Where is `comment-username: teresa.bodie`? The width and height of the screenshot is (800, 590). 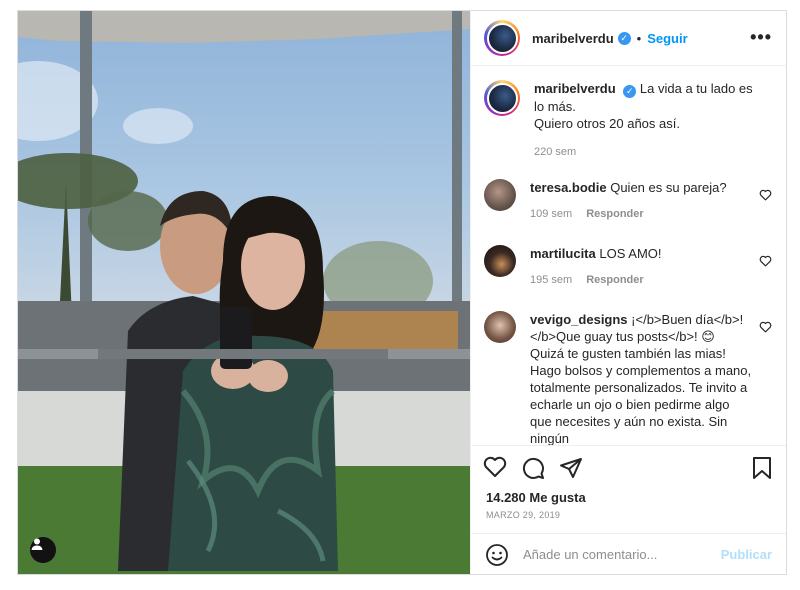 comment-username: teresa.bodie is located at coordinates (568, 187).